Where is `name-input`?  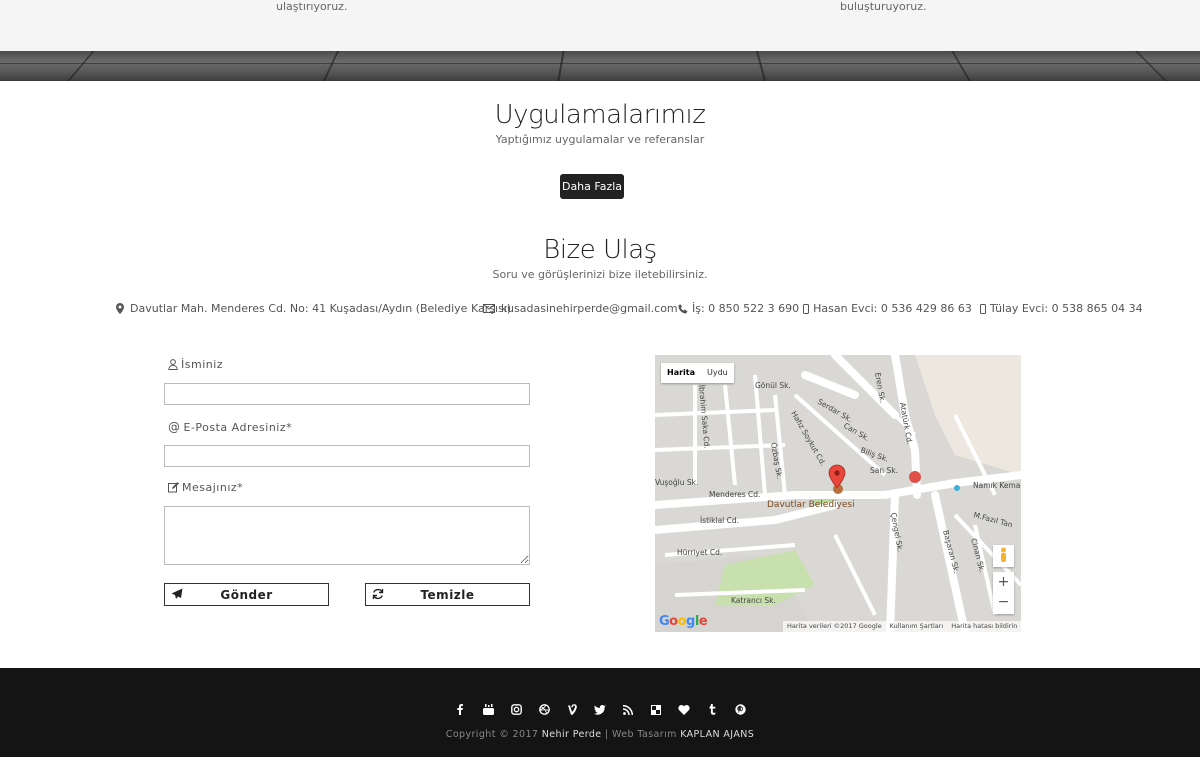
name-input is located at coordinates (347, 394).